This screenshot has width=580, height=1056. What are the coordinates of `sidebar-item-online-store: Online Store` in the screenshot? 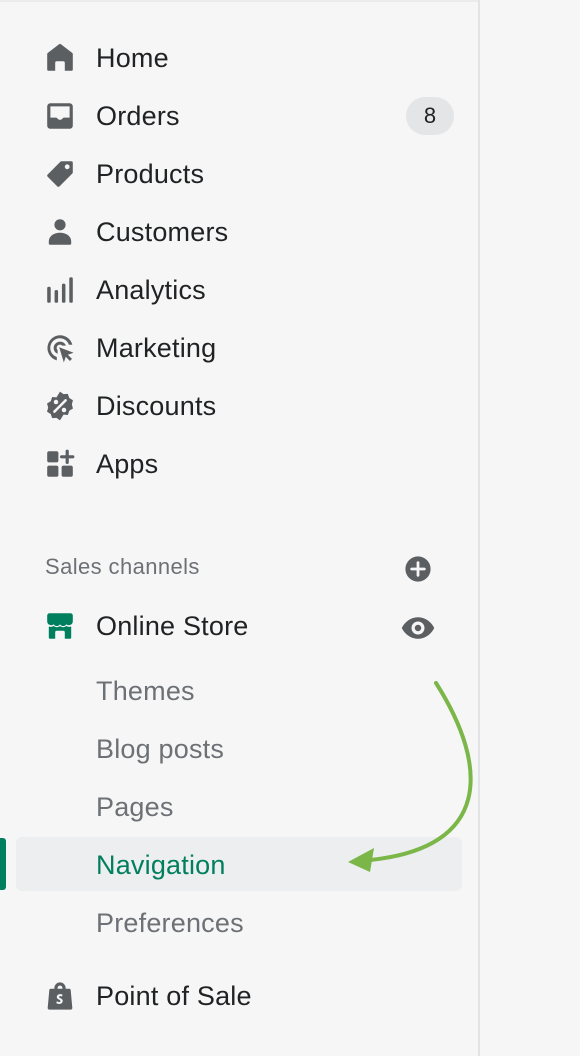 It's located at (239, 626).